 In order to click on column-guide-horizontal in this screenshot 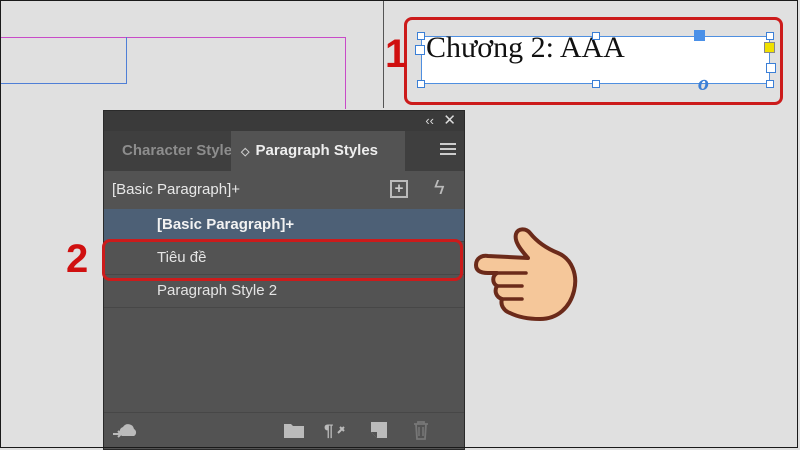, I will do `click(63, 83)`.